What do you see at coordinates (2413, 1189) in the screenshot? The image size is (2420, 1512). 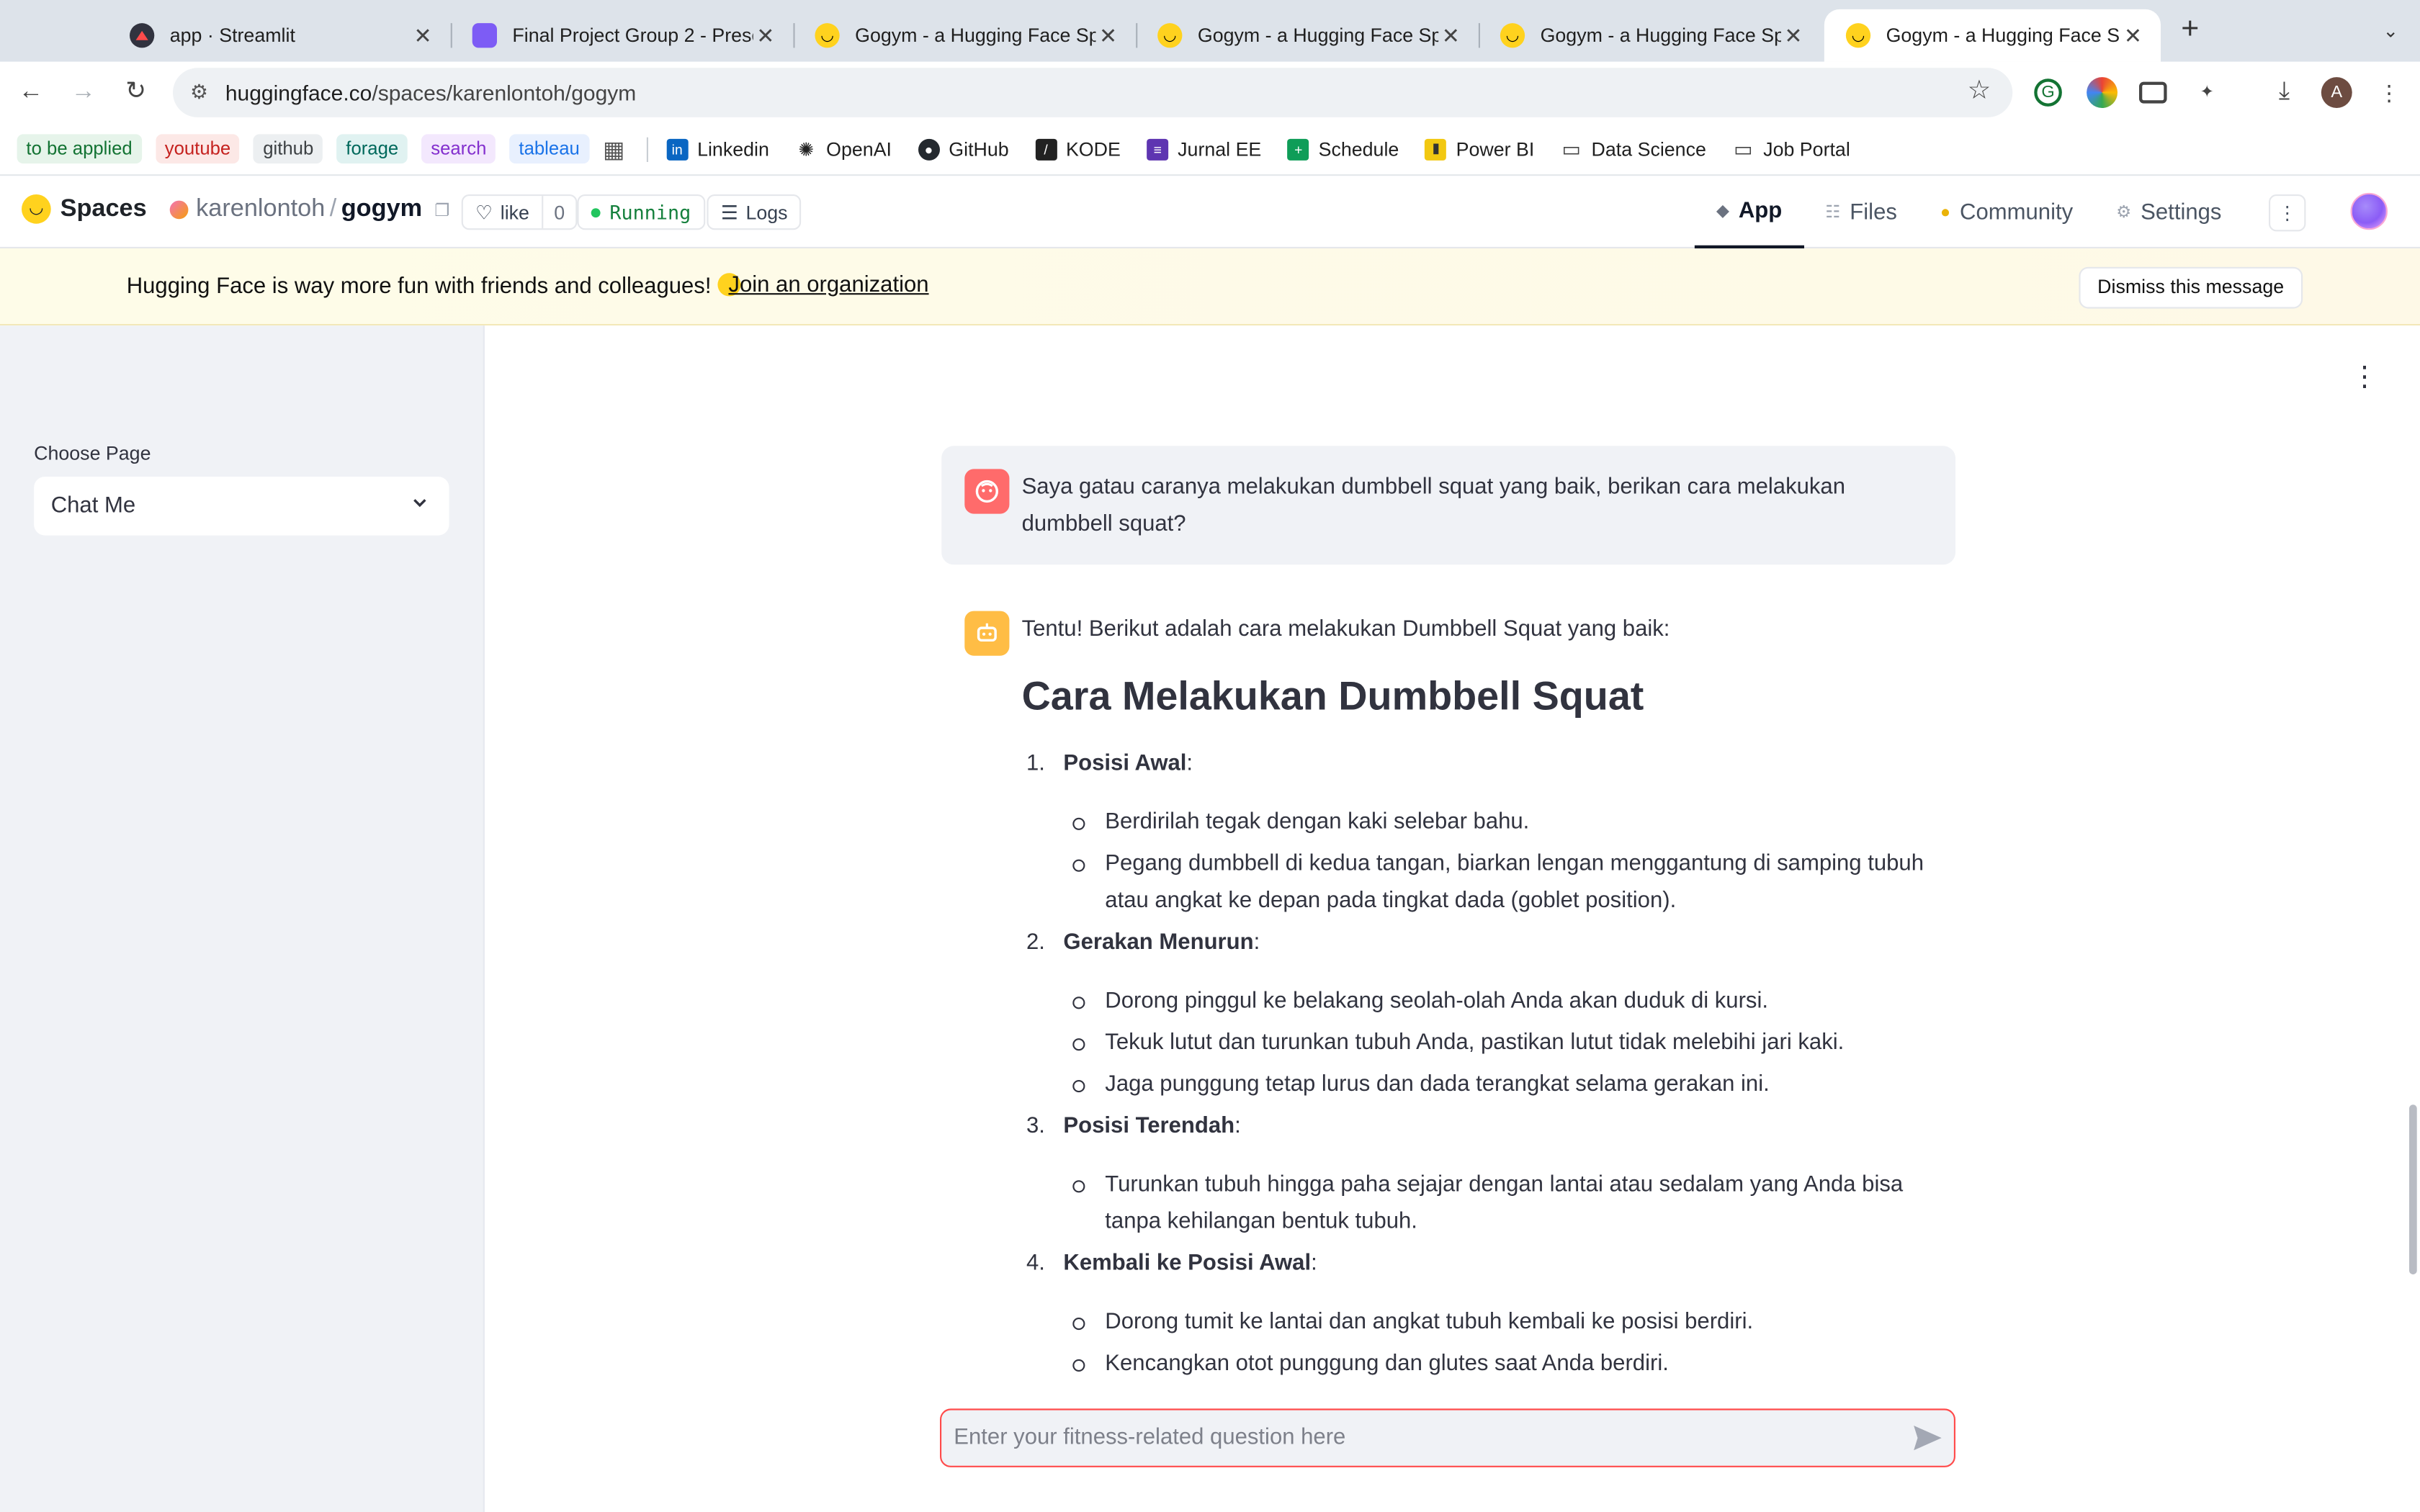 I see `scrollbar-thumb` at bounding box center [2413, 1189].